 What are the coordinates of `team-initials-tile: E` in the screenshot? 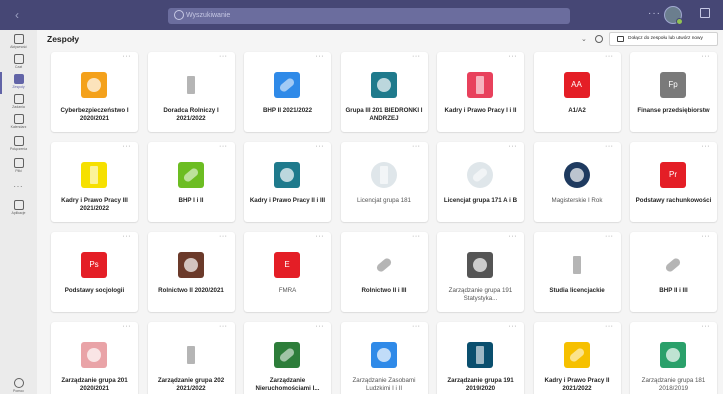 It's located at (287, 265).